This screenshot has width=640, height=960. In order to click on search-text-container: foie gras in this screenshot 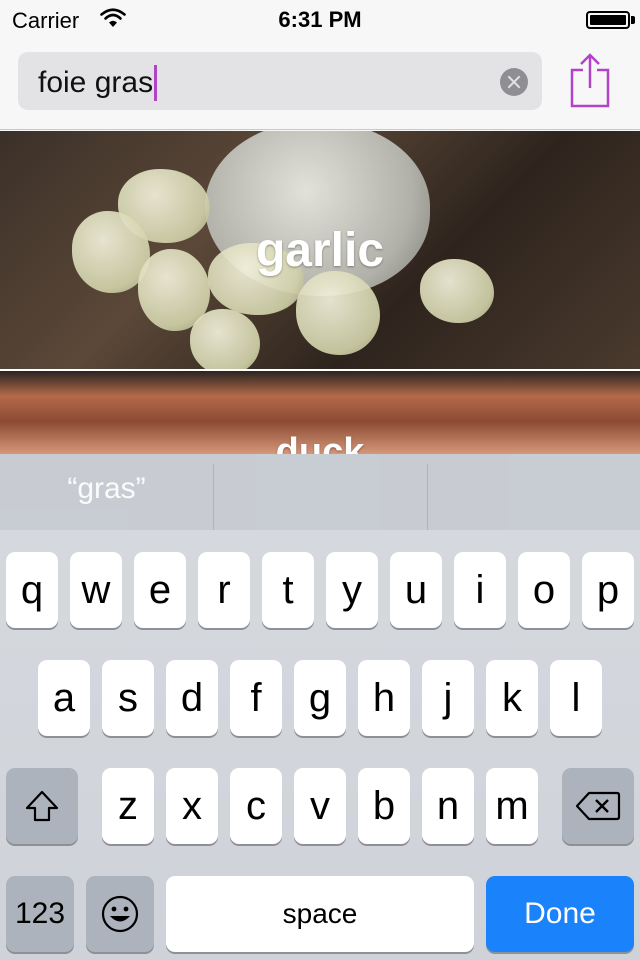, I will do `click(98, 83)`.